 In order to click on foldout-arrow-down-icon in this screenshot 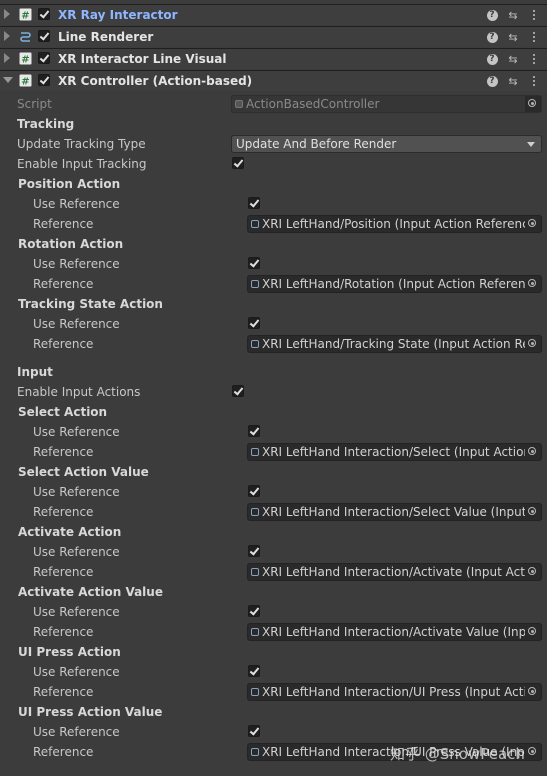, I will do `click(8, 80)`.